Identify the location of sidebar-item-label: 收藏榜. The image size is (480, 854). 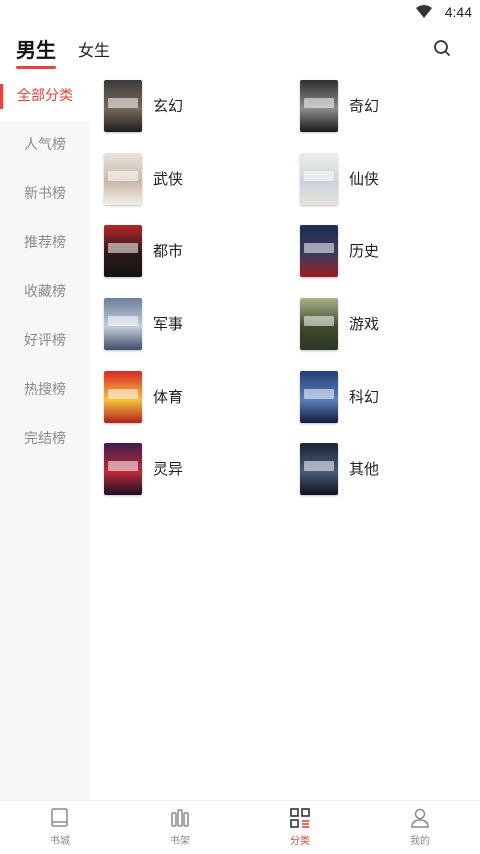
(45, 292).